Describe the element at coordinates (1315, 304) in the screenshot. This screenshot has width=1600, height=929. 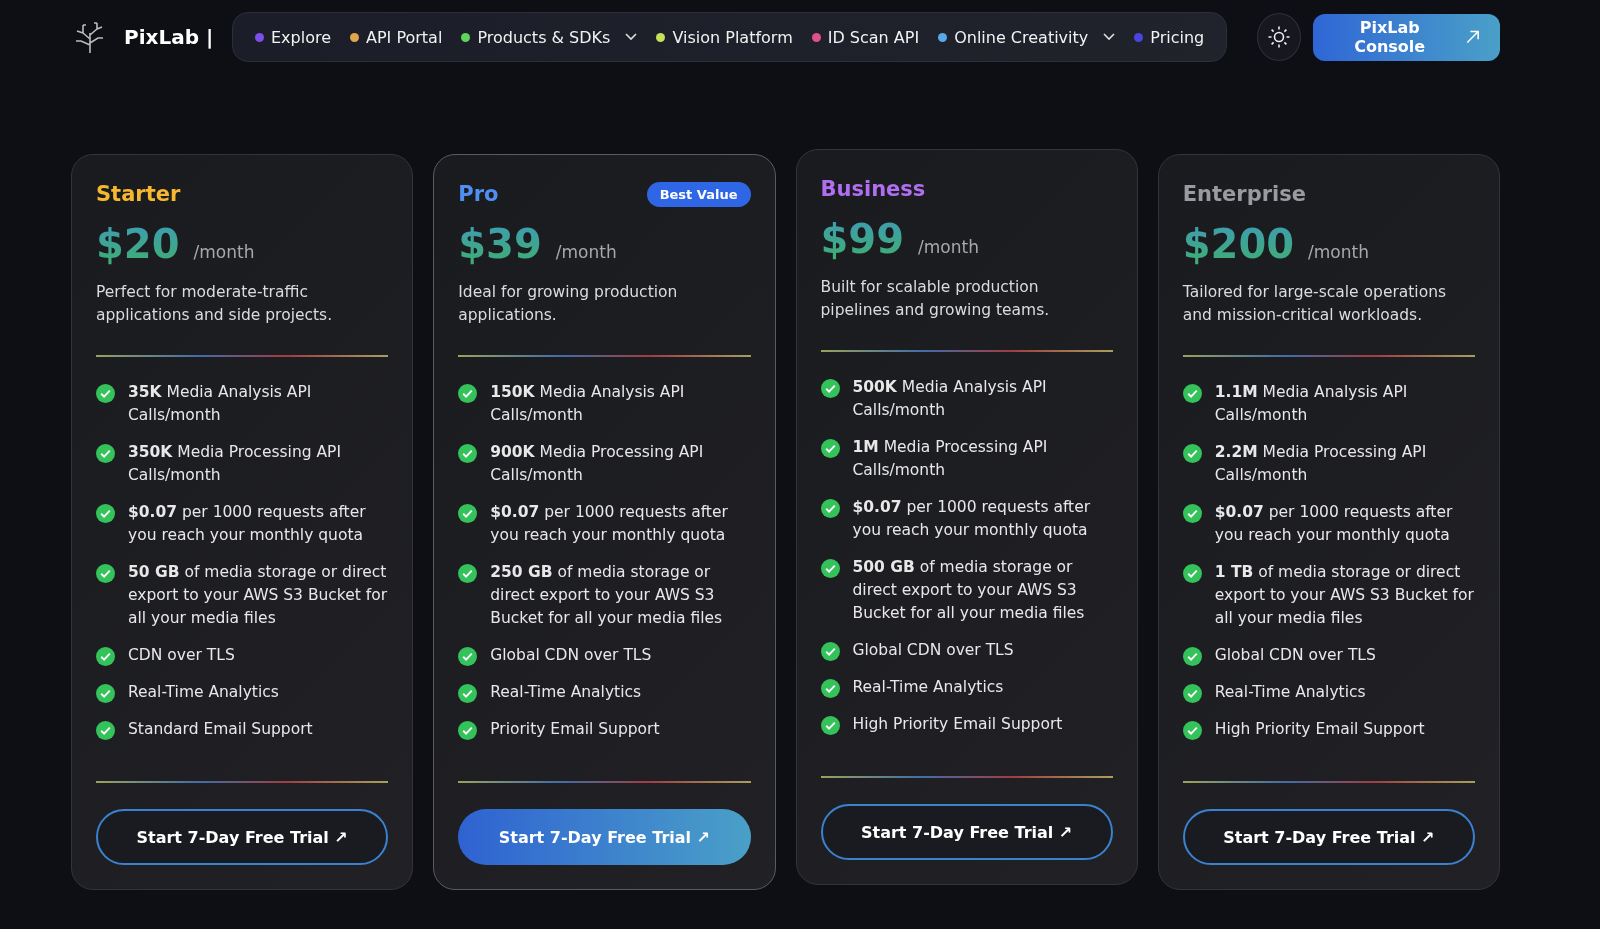
I see `plan-description: Tailored for large-scale operations and mission-critical workloads.` at that location.